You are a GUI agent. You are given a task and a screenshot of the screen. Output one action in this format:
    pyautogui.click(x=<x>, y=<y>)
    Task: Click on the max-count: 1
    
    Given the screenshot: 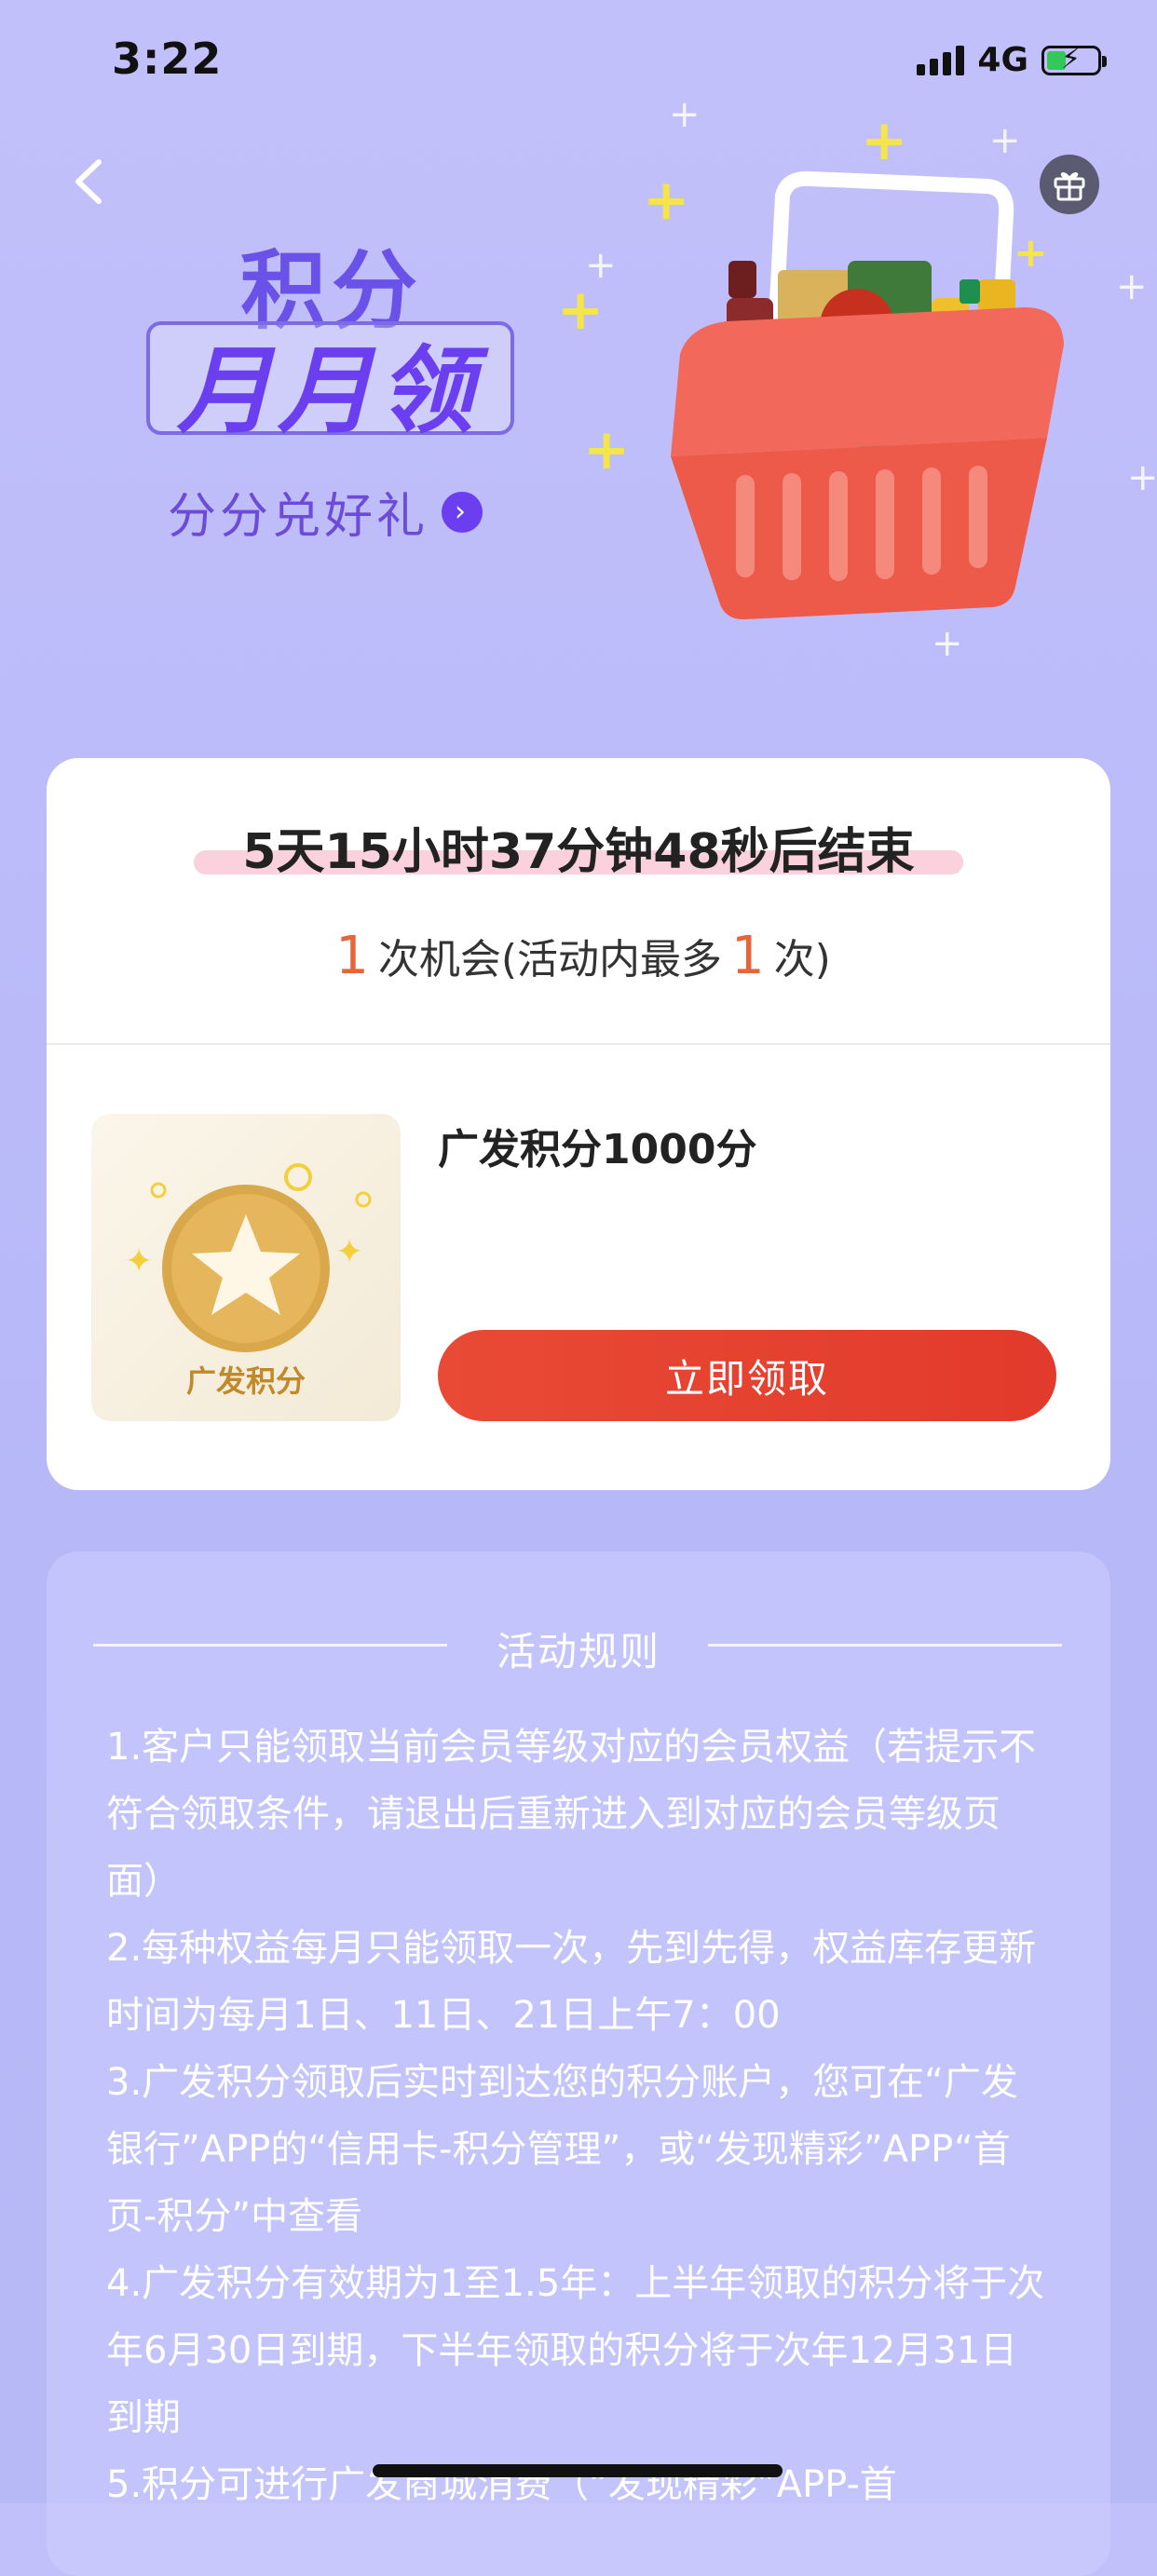 What is the action you would take?
    pyautogui.click(x=748, y=956)
    